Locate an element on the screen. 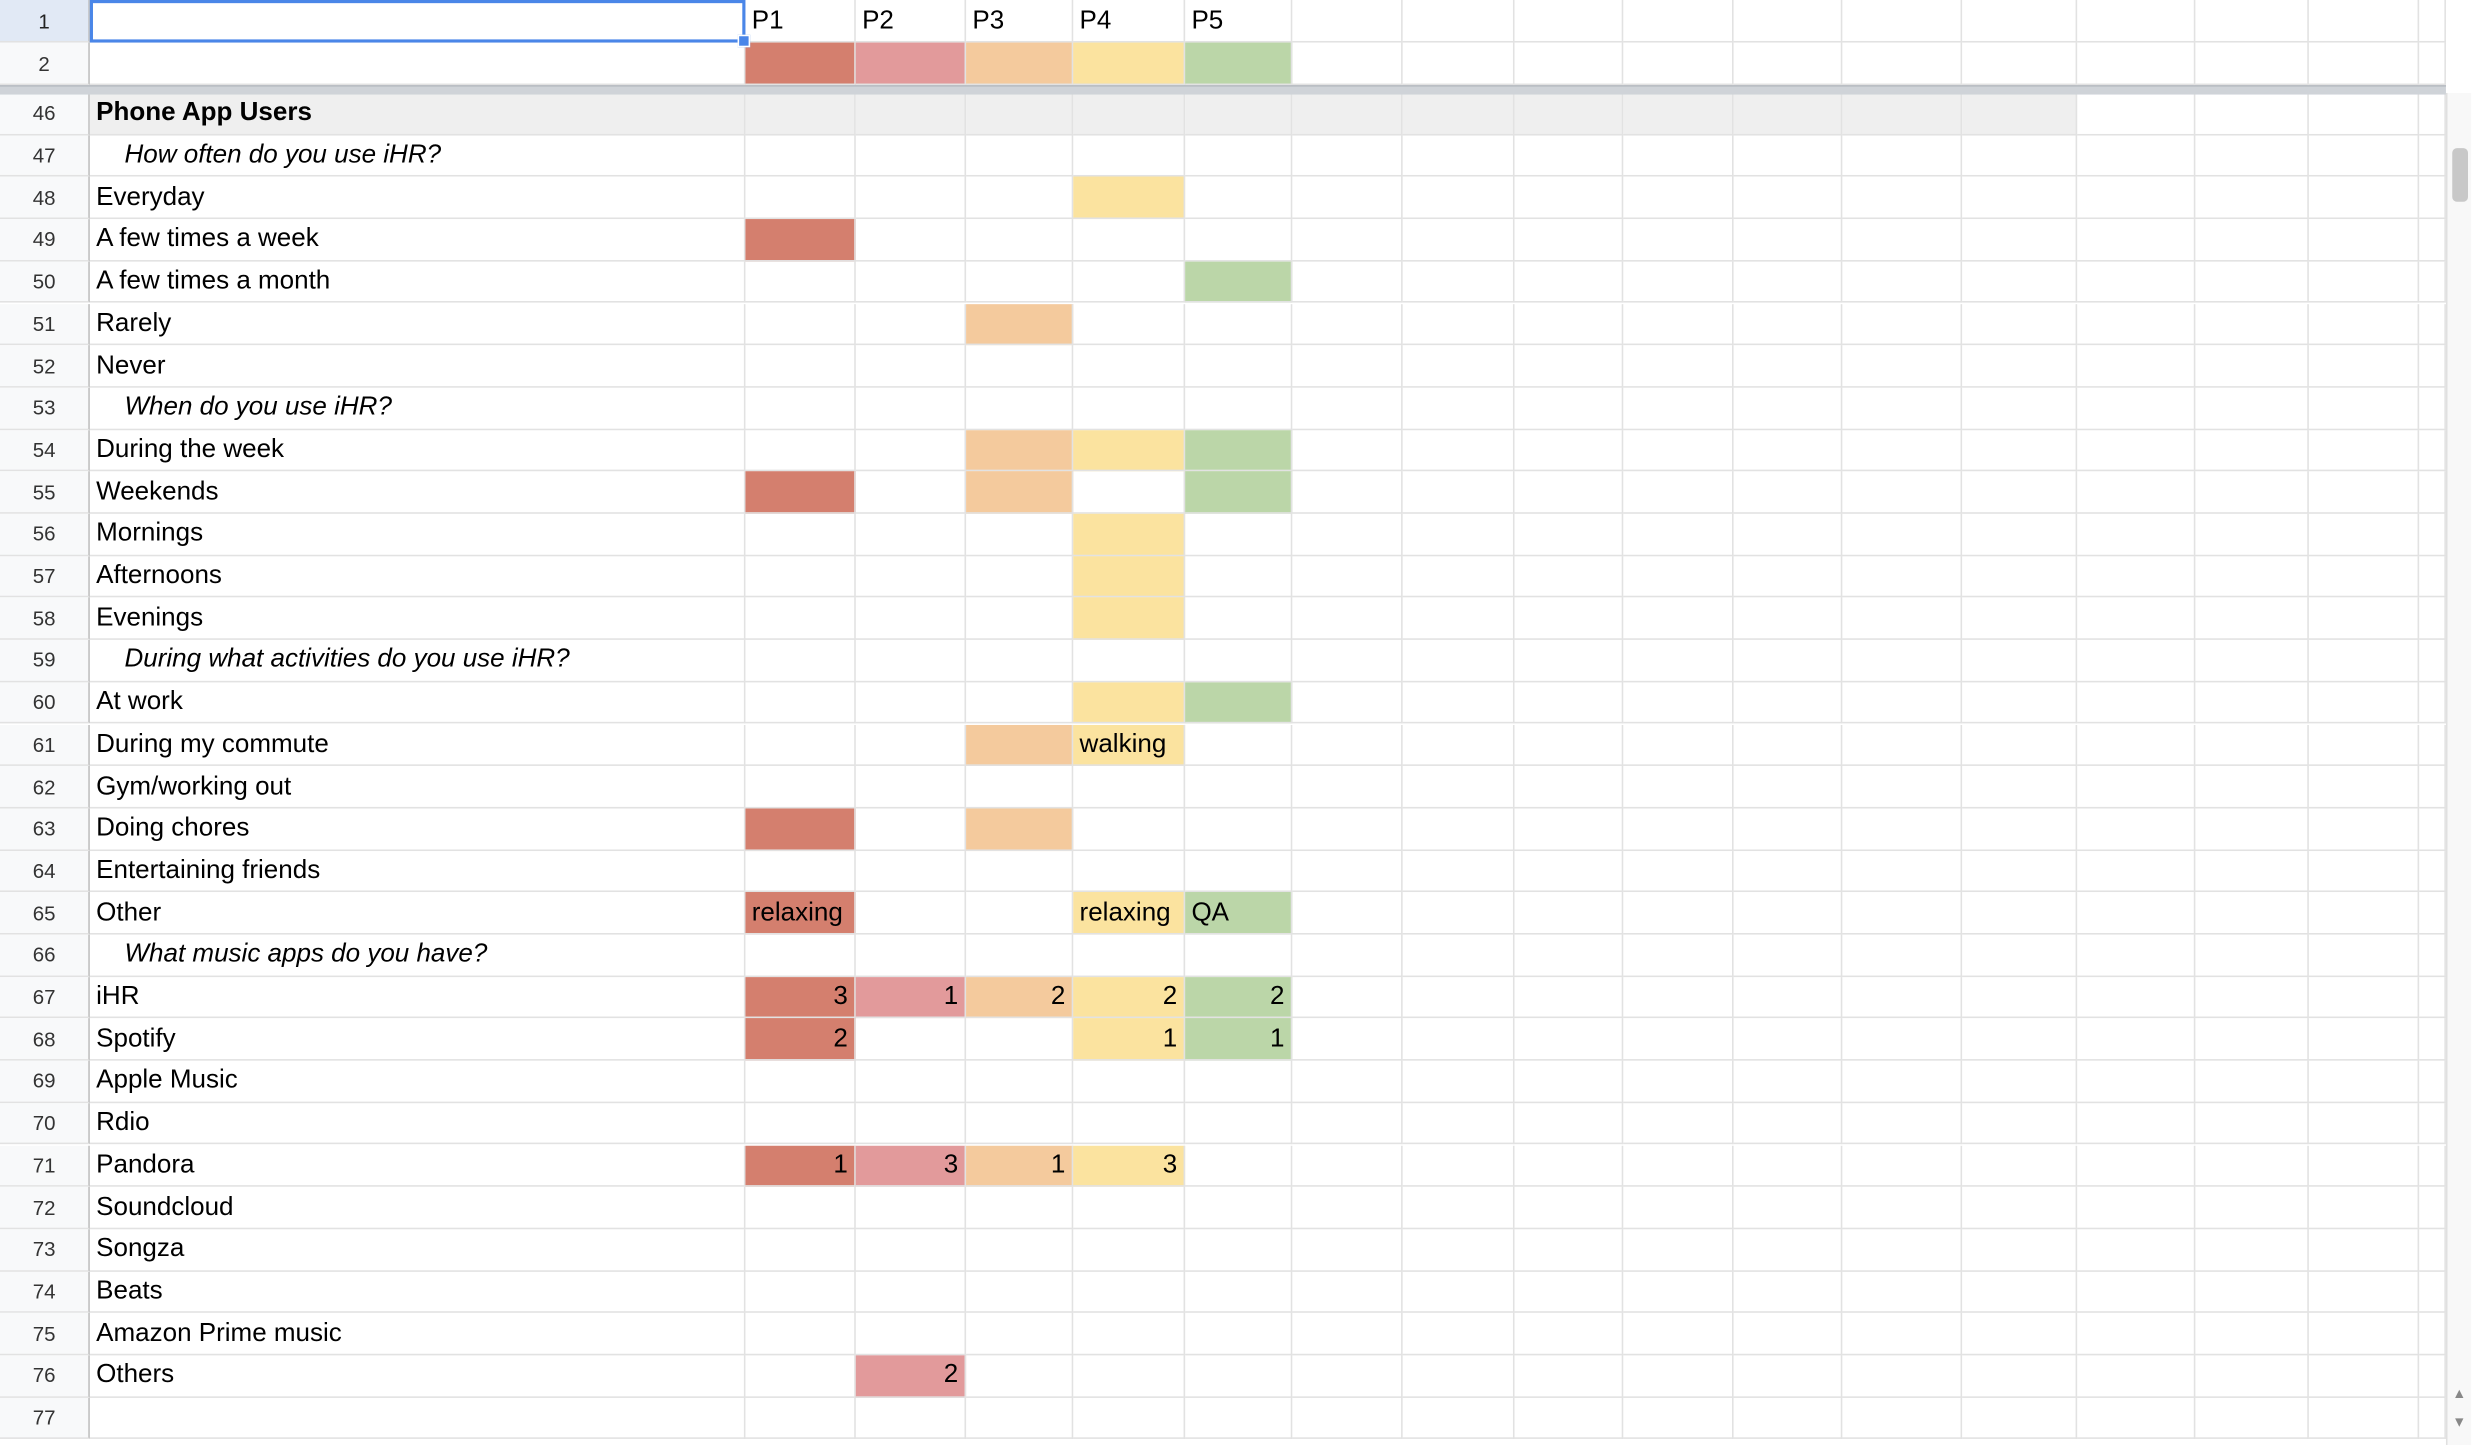 This screenshot has height=1445, width=2472. row-header: 58 is located at coordinates (45, 618).